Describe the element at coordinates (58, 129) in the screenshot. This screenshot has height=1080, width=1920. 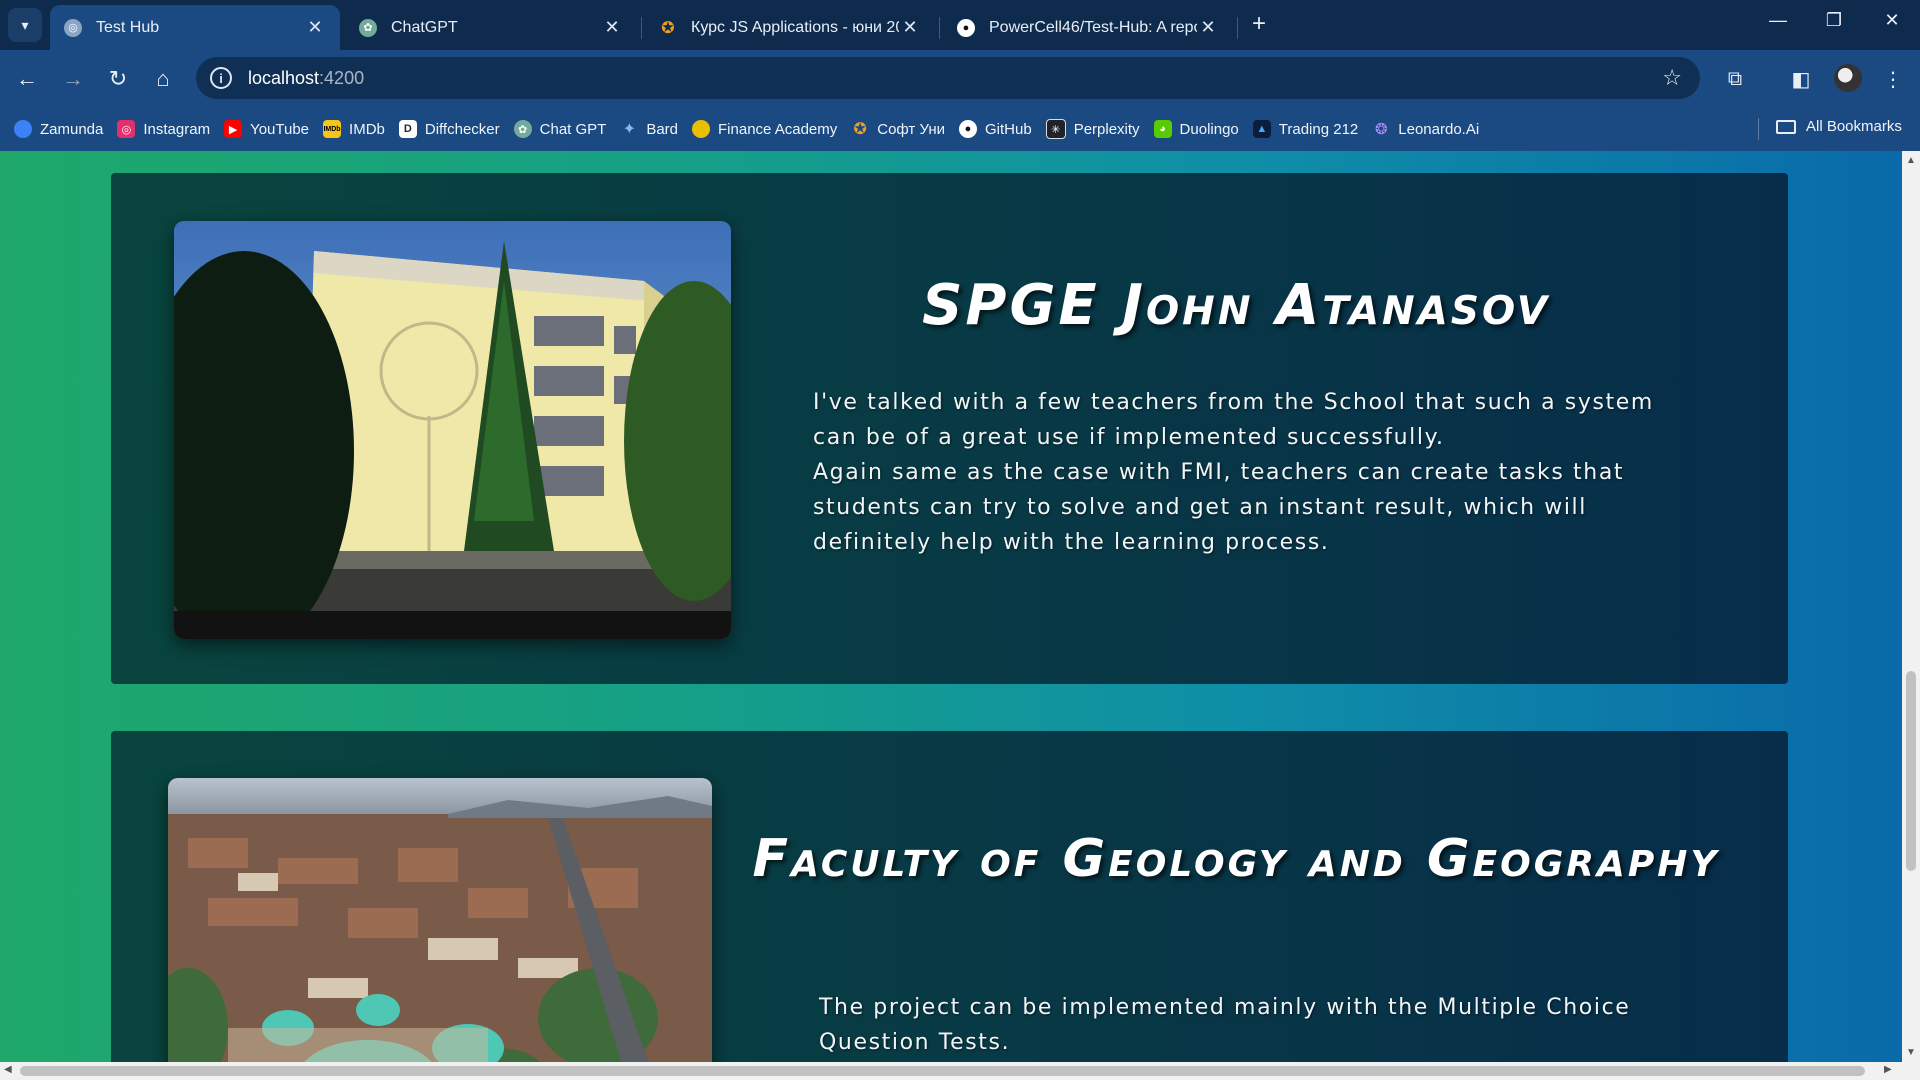
I see `bookmark-zamunda: Zamunda` at that location.